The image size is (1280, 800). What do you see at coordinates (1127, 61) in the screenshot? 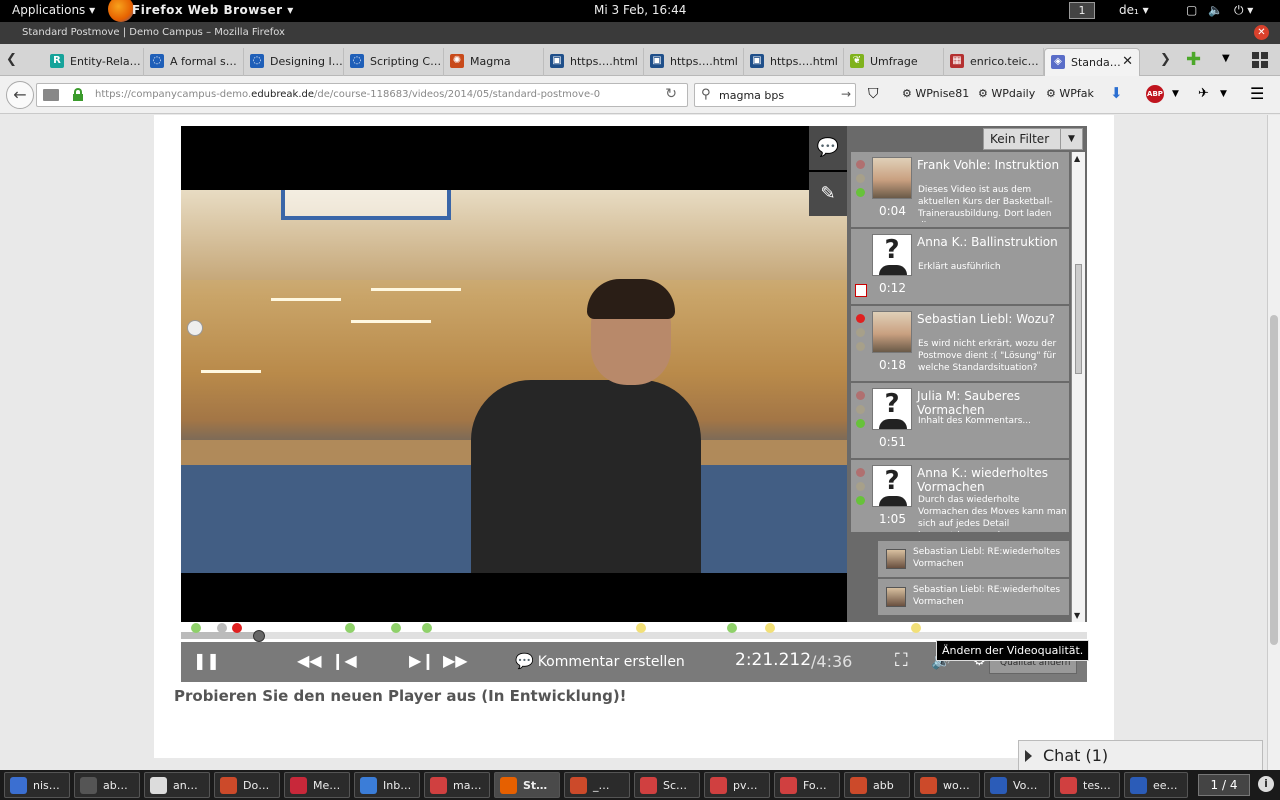
I see `close-tab-icon: ✕` at bounding box center [1127, 61].